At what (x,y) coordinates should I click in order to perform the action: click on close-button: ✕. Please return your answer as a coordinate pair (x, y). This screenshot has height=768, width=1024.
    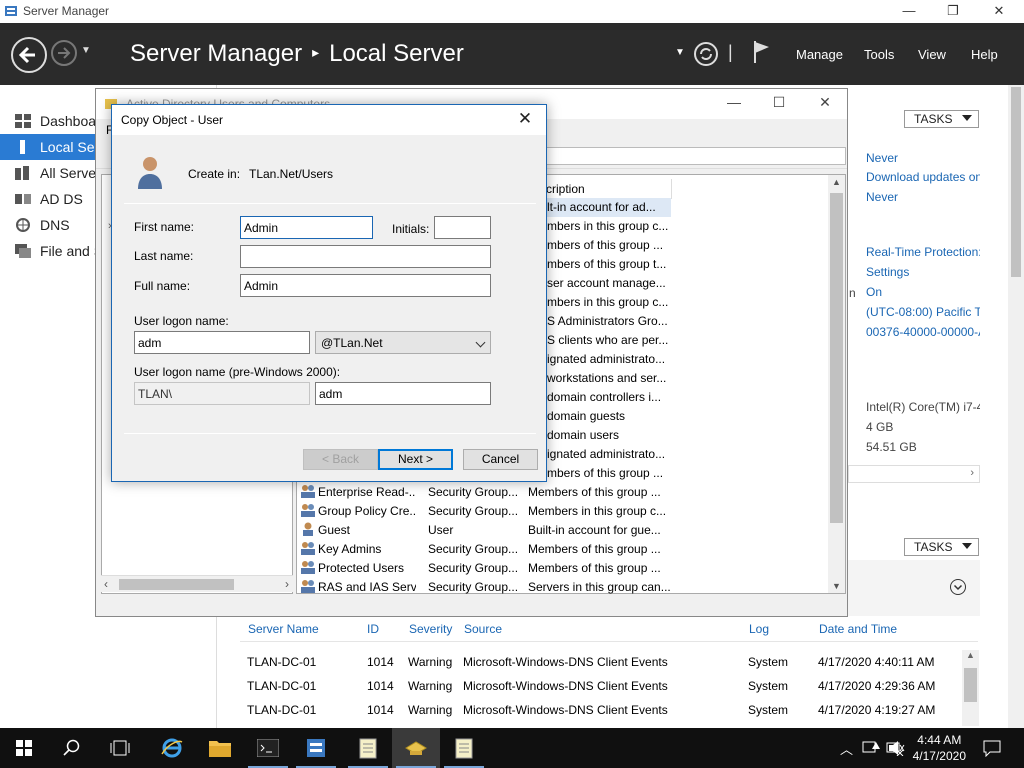
    Looking at the image, I should click on (999, 11).